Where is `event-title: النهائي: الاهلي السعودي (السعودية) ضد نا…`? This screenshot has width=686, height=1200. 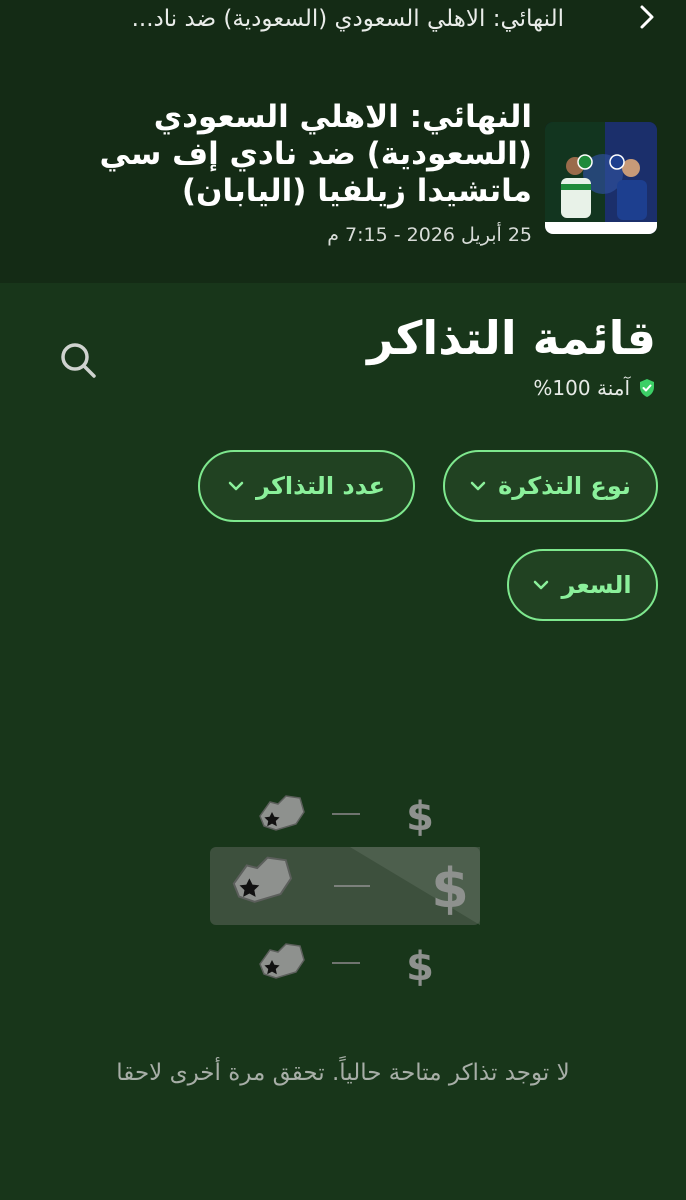
event-title: النهائي: الاهلي السعودي (السعودية) ضد نا… is located at coordinates (315, 154).